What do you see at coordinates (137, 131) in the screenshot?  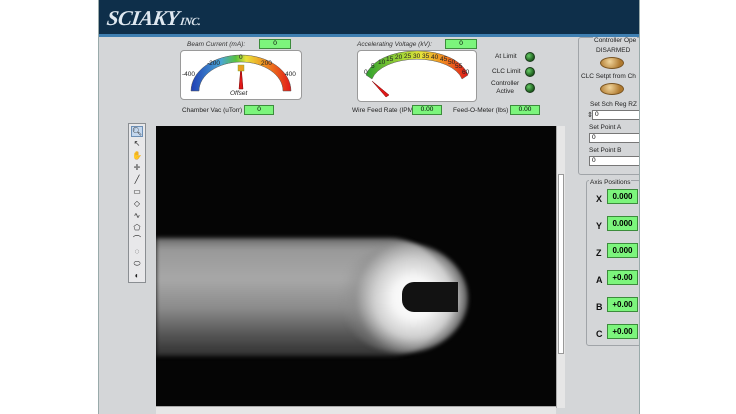 I see `zoom-icon: 🔍︎` at bounding box center [137, 131].